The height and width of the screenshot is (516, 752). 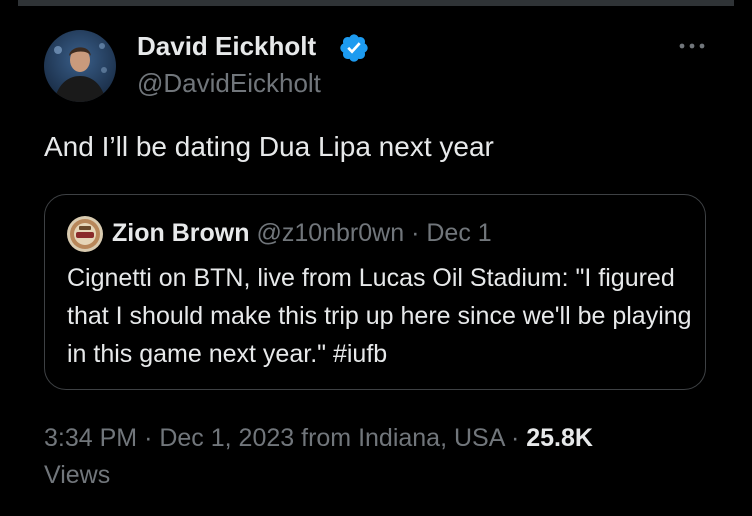 What do you see at coordinates (403, 438) in the screenshot?
I see `tweet-location: from Indiana, USA` at bounding box center [403, 438].